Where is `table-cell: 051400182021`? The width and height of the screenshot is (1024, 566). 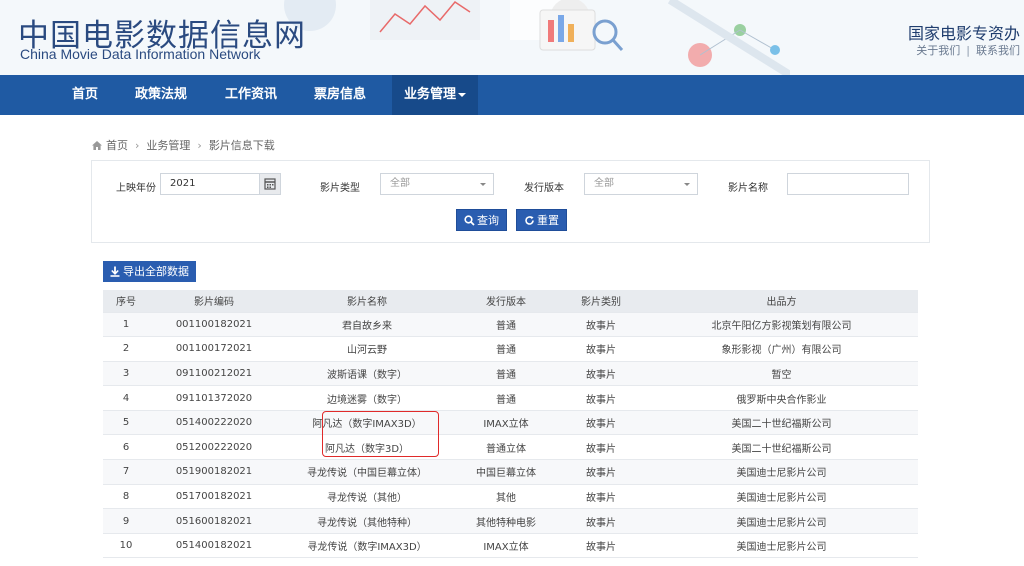 table-cell: 051400182021 is located at coordinates (214, 546).